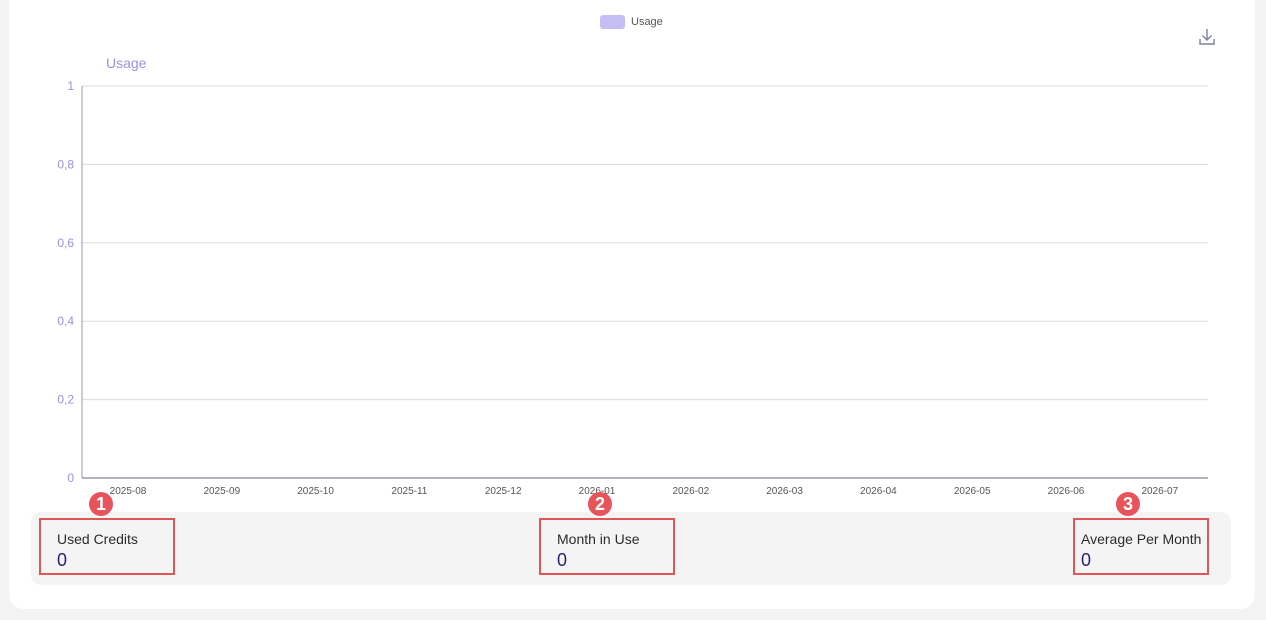 The width and height of the screenshot is (1266, 620). I want to click on used-credits-stat: Used Credits 0, so click(107, 546).